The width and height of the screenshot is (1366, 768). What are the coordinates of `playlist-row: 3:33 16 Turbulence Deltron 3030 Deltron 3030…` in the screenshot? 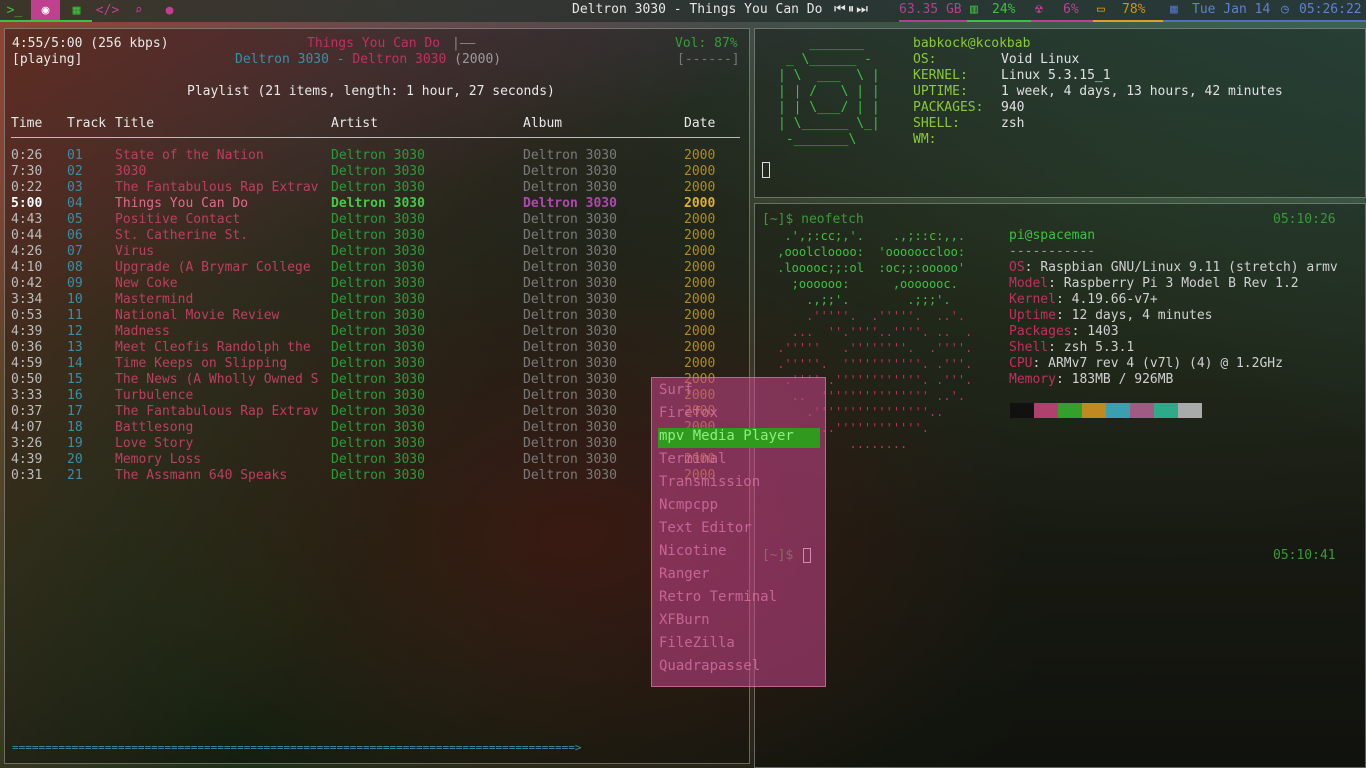 It's located at (370, 396).